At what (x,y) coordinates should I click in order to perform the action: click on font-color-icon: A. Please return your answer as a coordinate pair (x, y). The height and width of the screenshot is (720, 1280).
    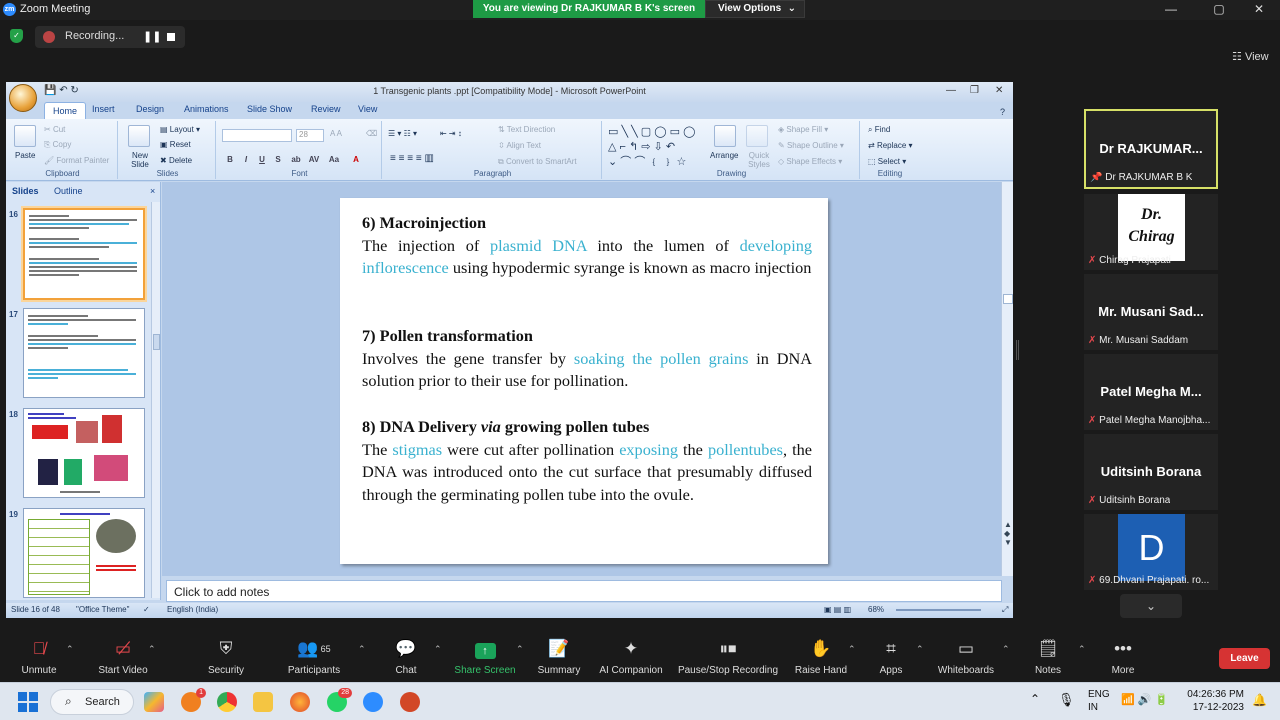
    Looking at the image, I should click on (356, 160).